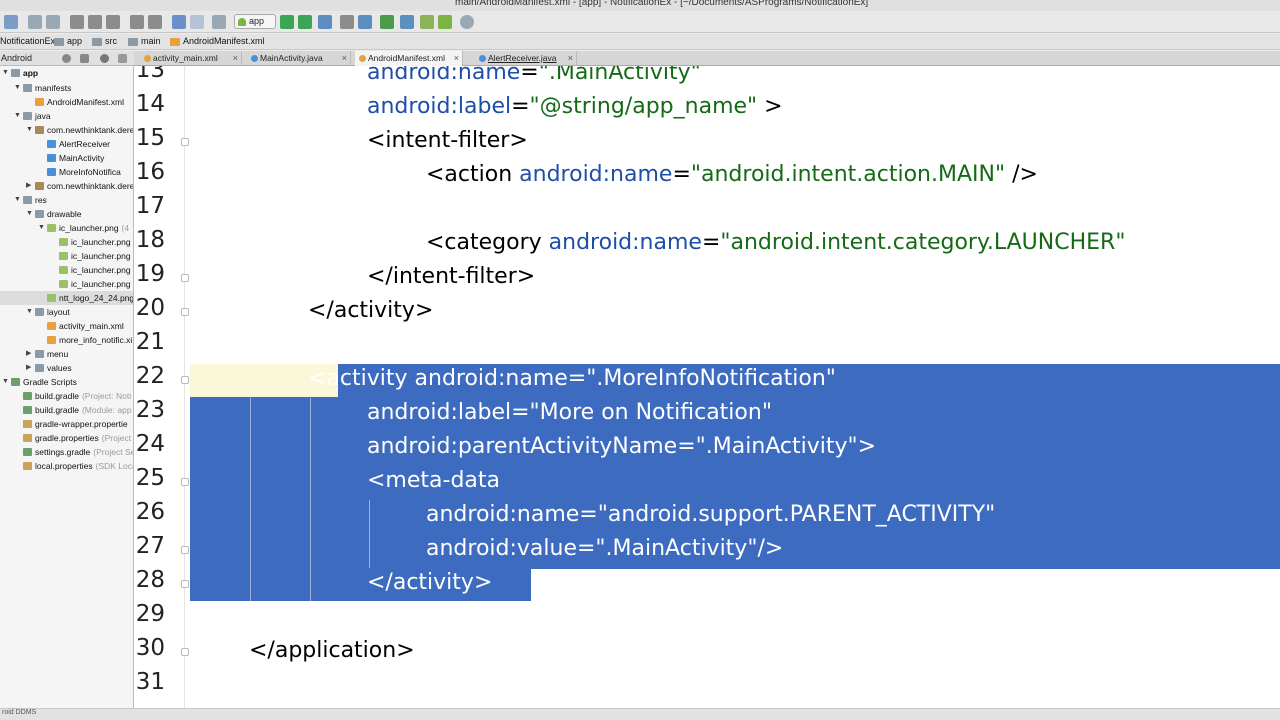 Image resolution: width=1280 pixels, height=720 pixels. I want to click on sync-icon, so click(11, 22).